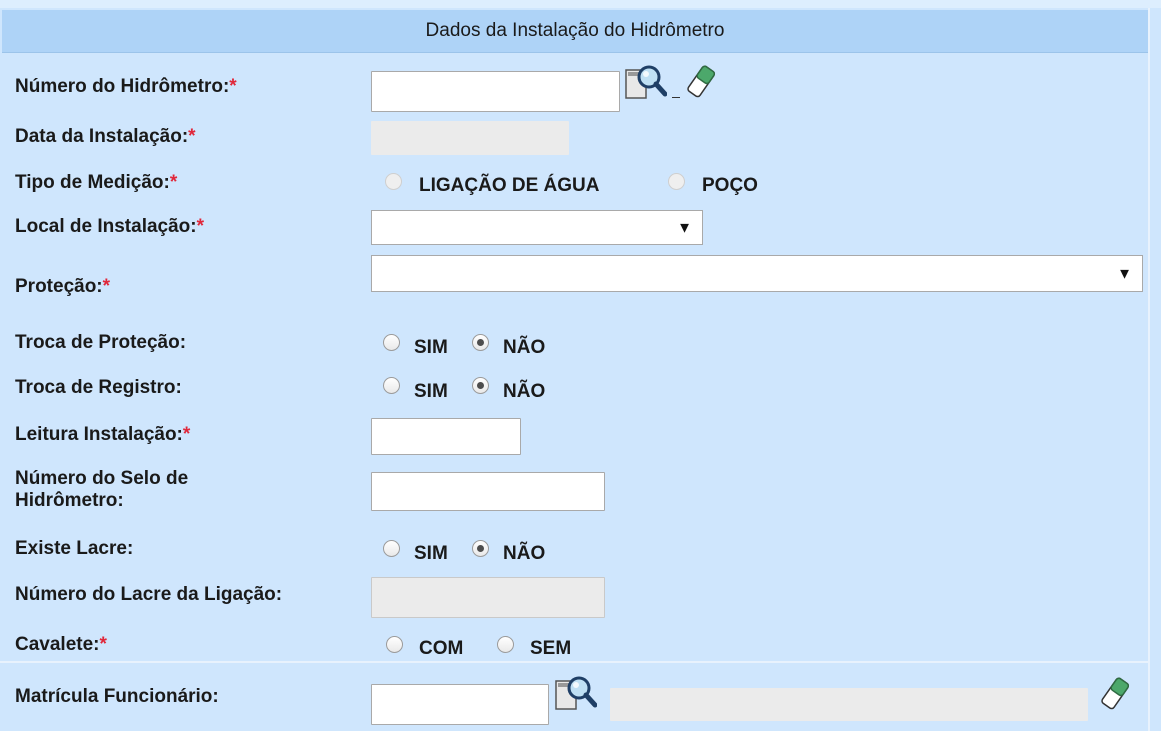 This screenshot has height=731, width=1161. I want to click on tipo-medicao-label: Tipo de Medição:*, so click(96, 182).